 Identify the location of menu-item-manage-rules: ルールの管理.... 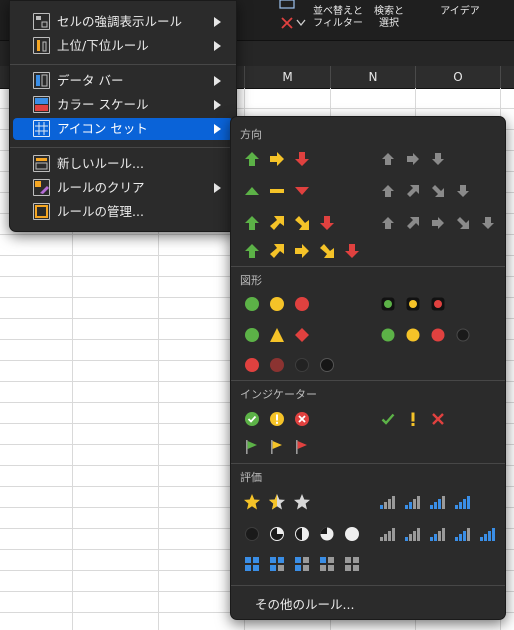
(123, 212).